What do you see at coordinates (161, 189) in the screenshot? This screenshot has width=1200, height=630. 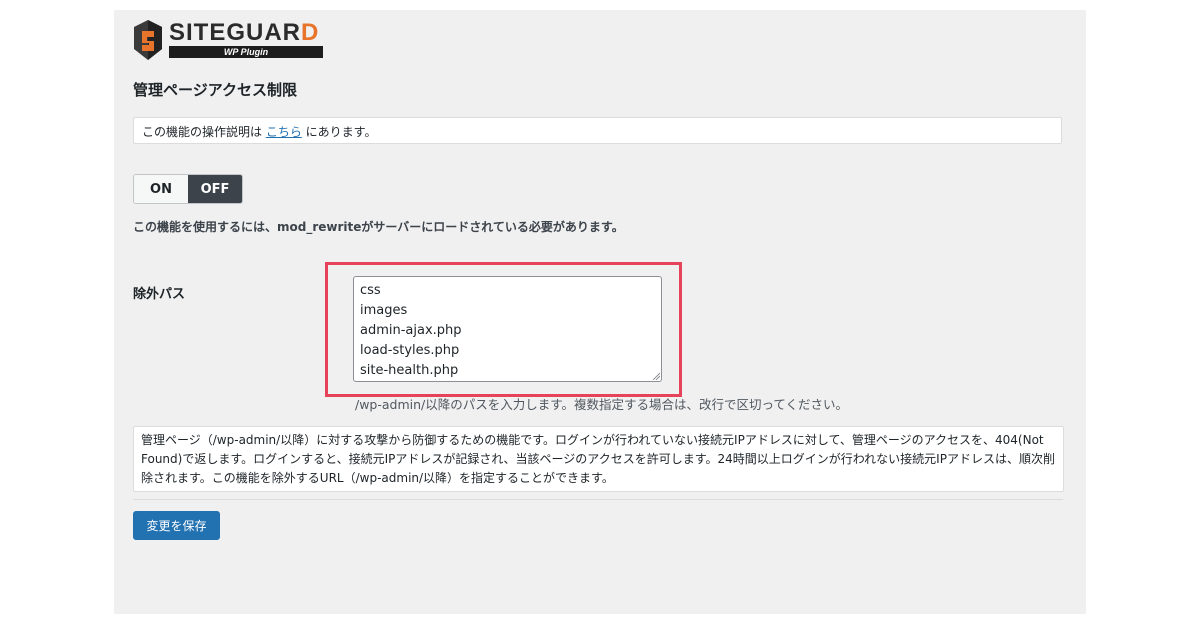 I see `toggle-on-option: ON` at bounding box center [161, 189].